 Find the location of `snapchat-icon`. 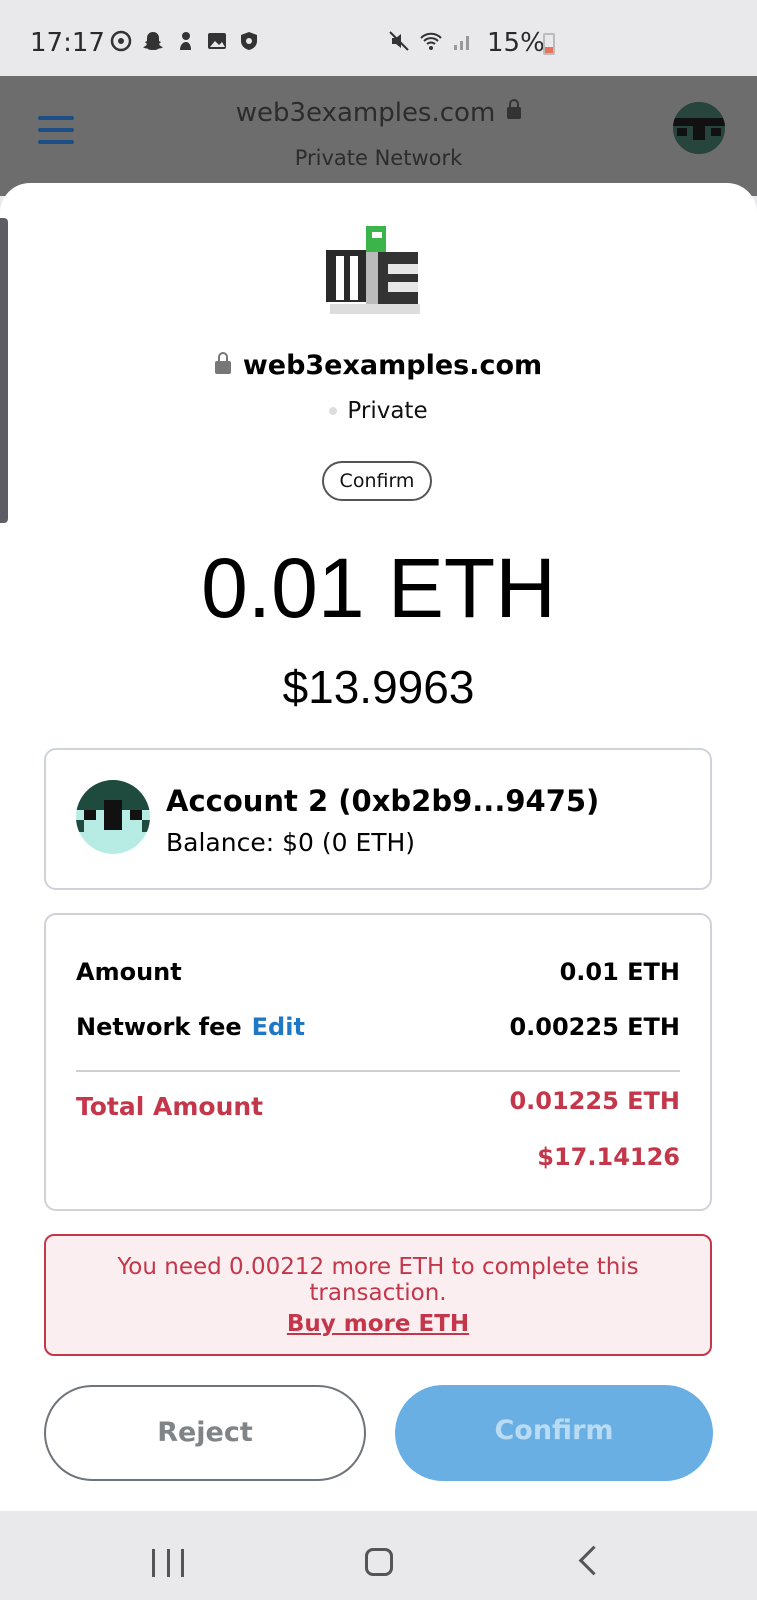

snapchat-icon is located at coordinates (153, 41).